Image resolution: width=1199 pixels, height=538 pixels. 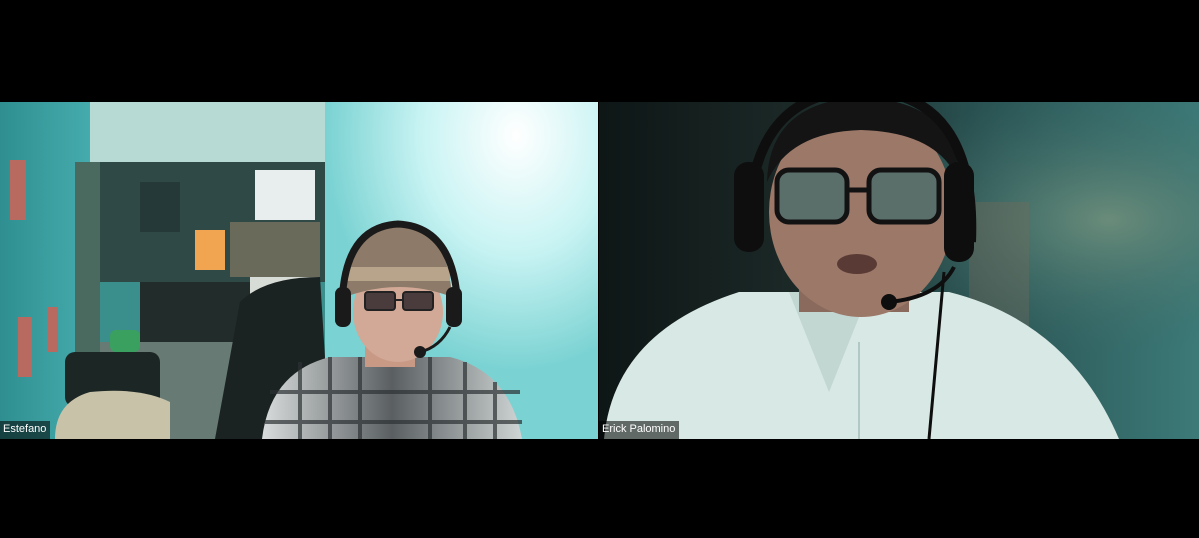 What do you see at coordinates (639, 430) in the screenshot?
I see `participant-name-label: Erick Palomino` at bounding box center [639, 430].